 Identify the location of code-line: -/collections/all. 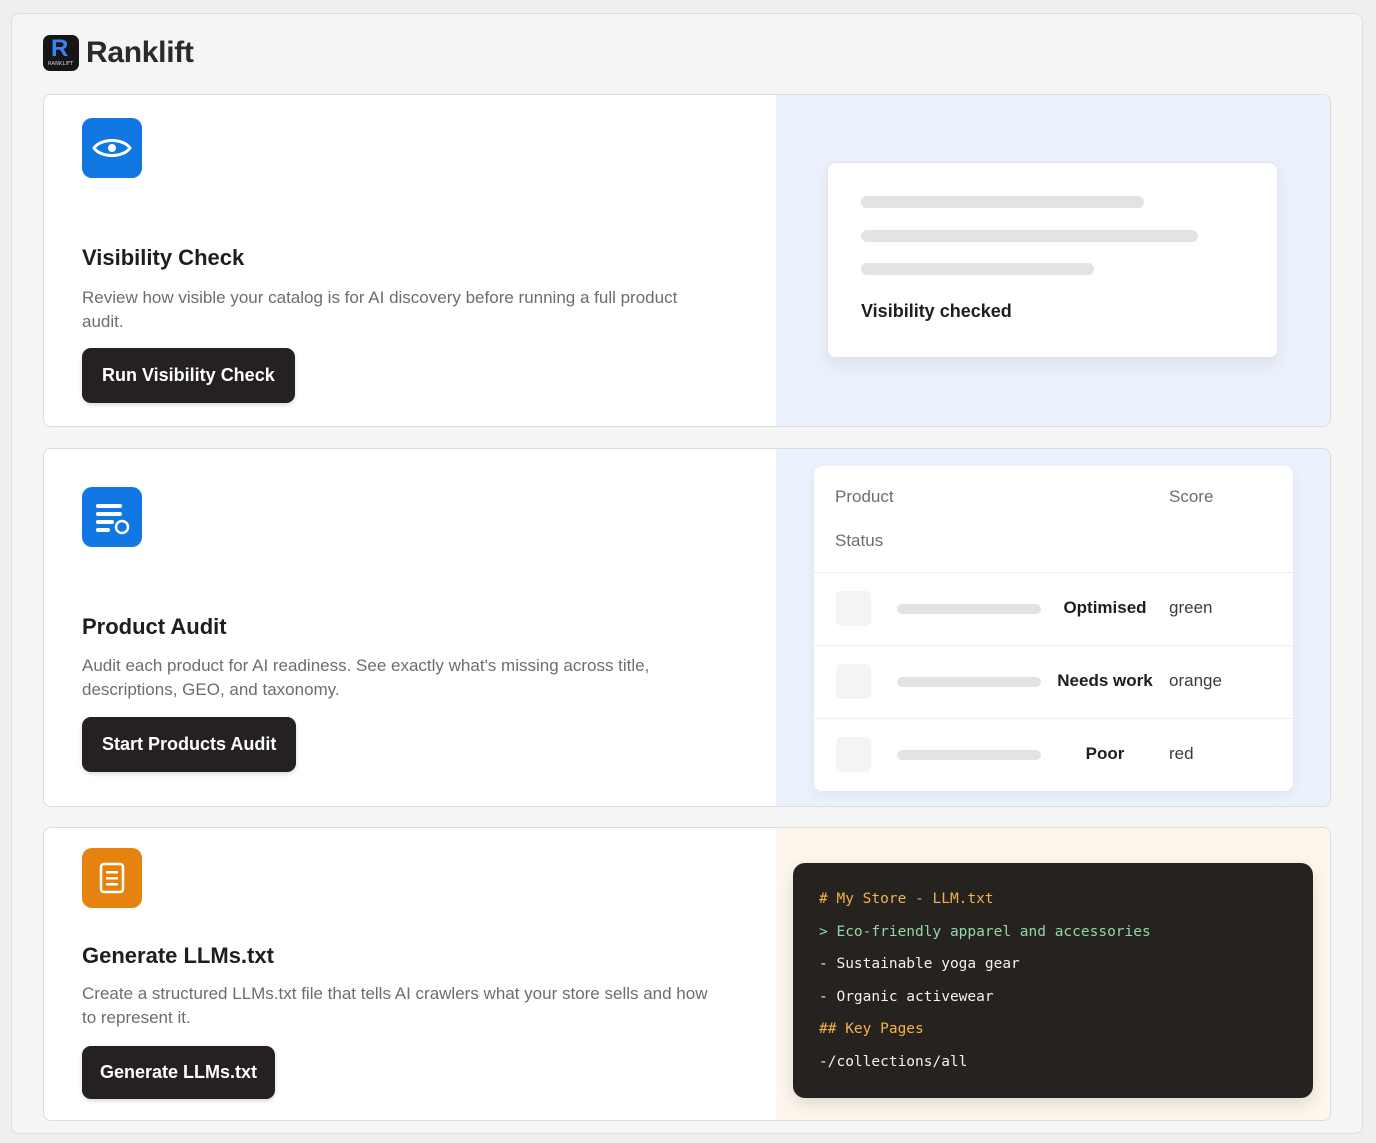
(893, 1061).